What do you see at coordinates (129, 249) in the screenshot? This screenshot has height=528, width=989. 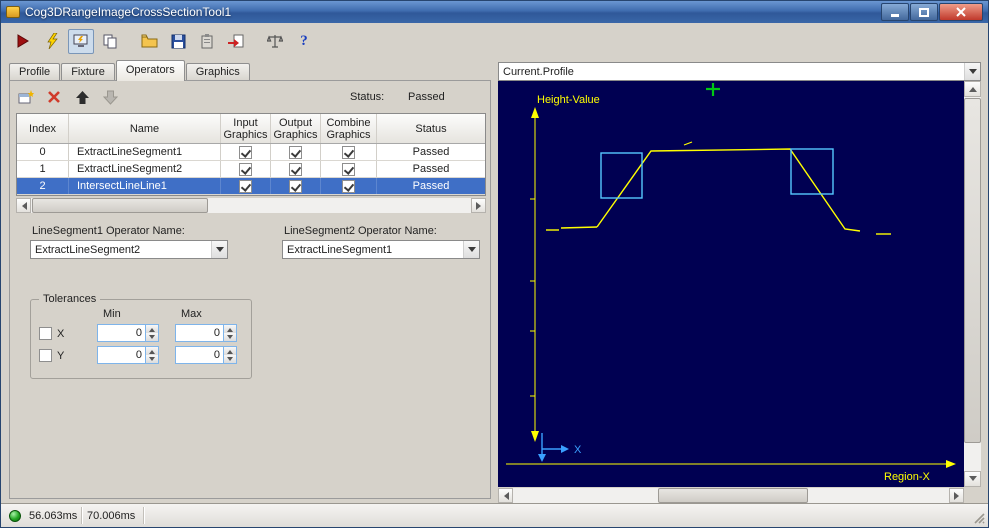 I see `linesegment1-combobox: ExtractLineSegment2` at bounding box center [129, 249].